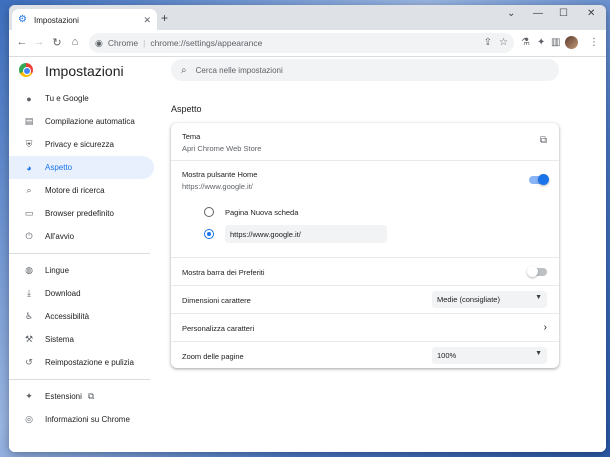 This screenshot has width=610, height=457. What do you see at coordinates (306, 234) in the screenshot?
I see `home-url-field: https://www.google.it/` at bounding box center [306, 234].